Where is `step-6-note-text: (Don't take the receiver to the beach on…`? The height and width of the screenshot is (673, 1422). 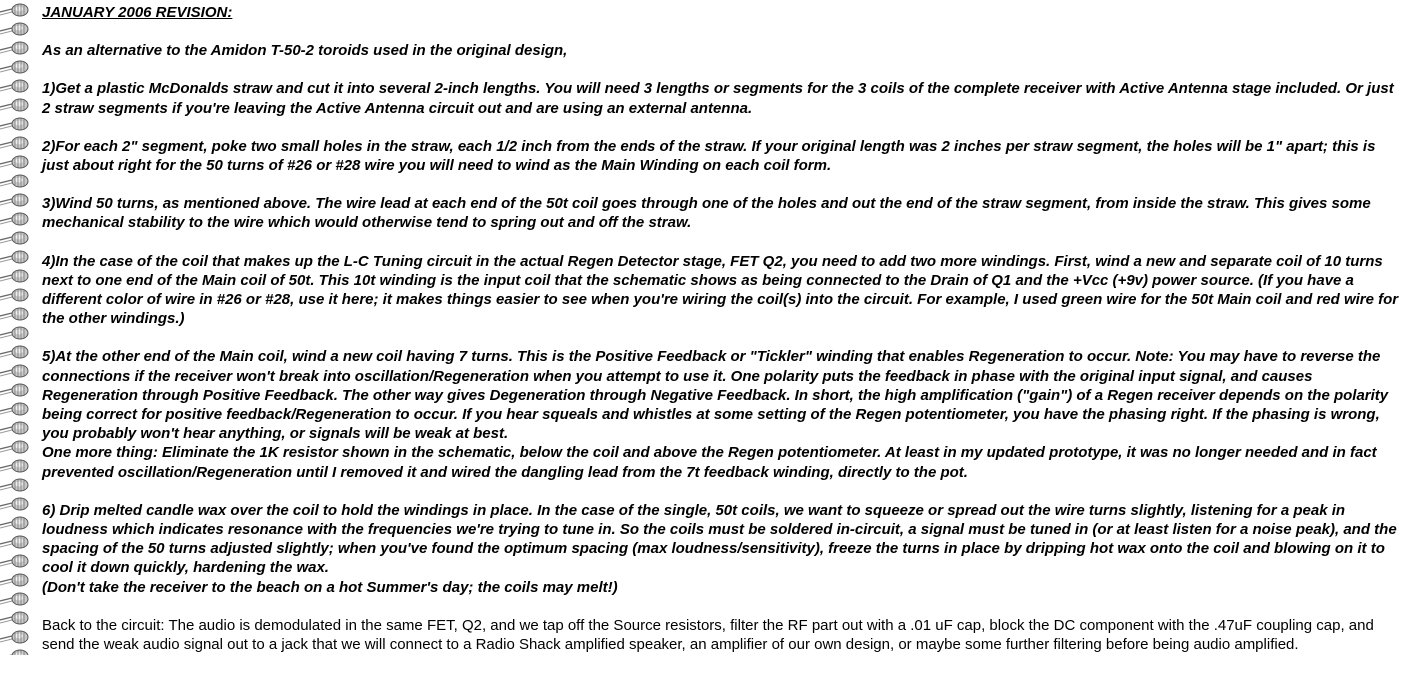 step-6-note-text: (Don't take the receiver to the beach on… is located at coordinates (330, 587).